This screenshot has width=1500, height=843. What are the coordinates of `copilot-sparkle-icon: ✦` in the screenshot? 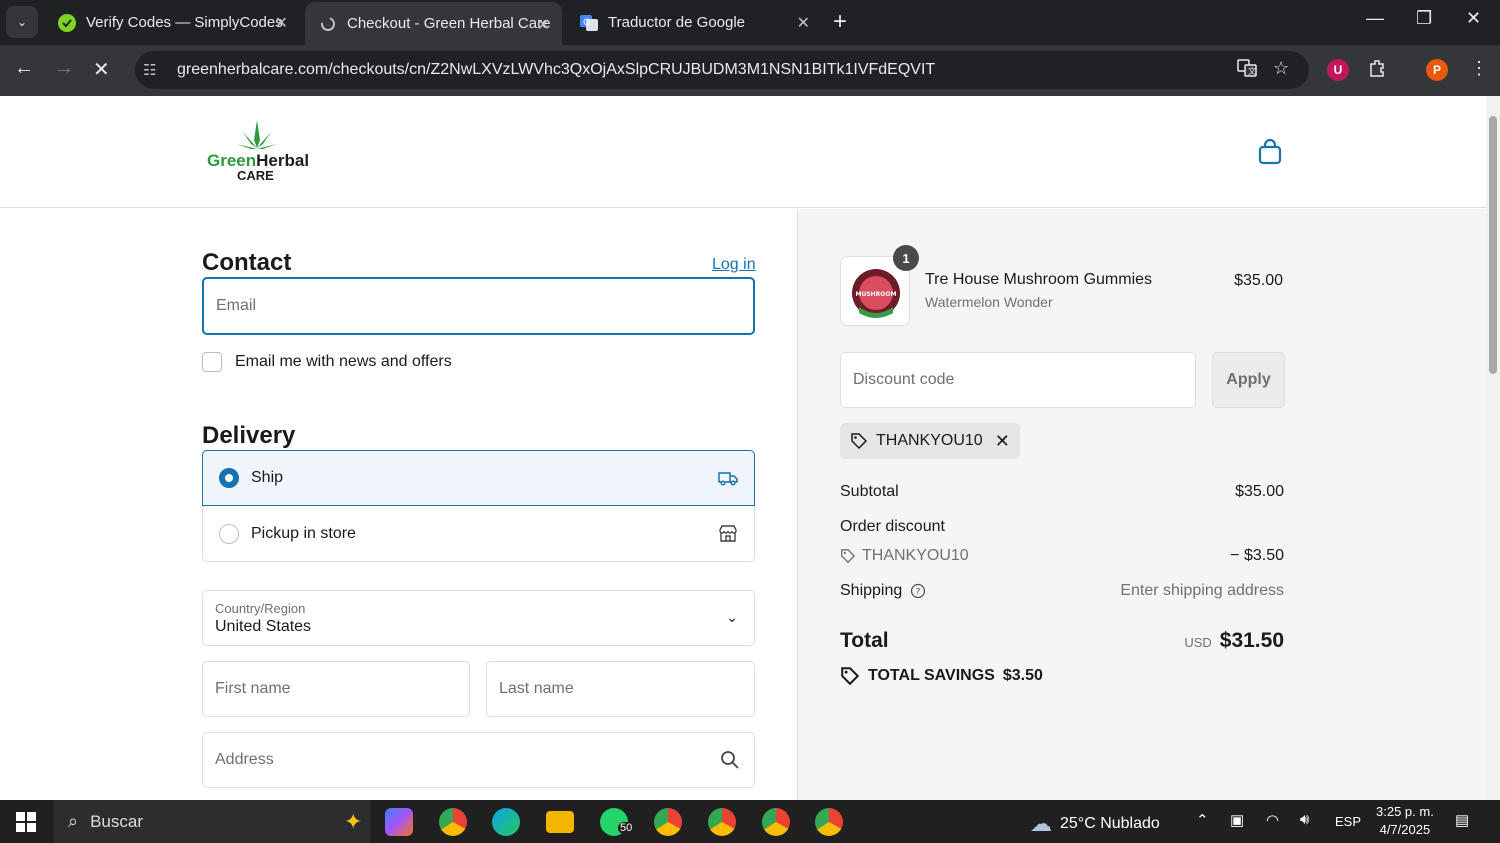 It's located at (353, 821).